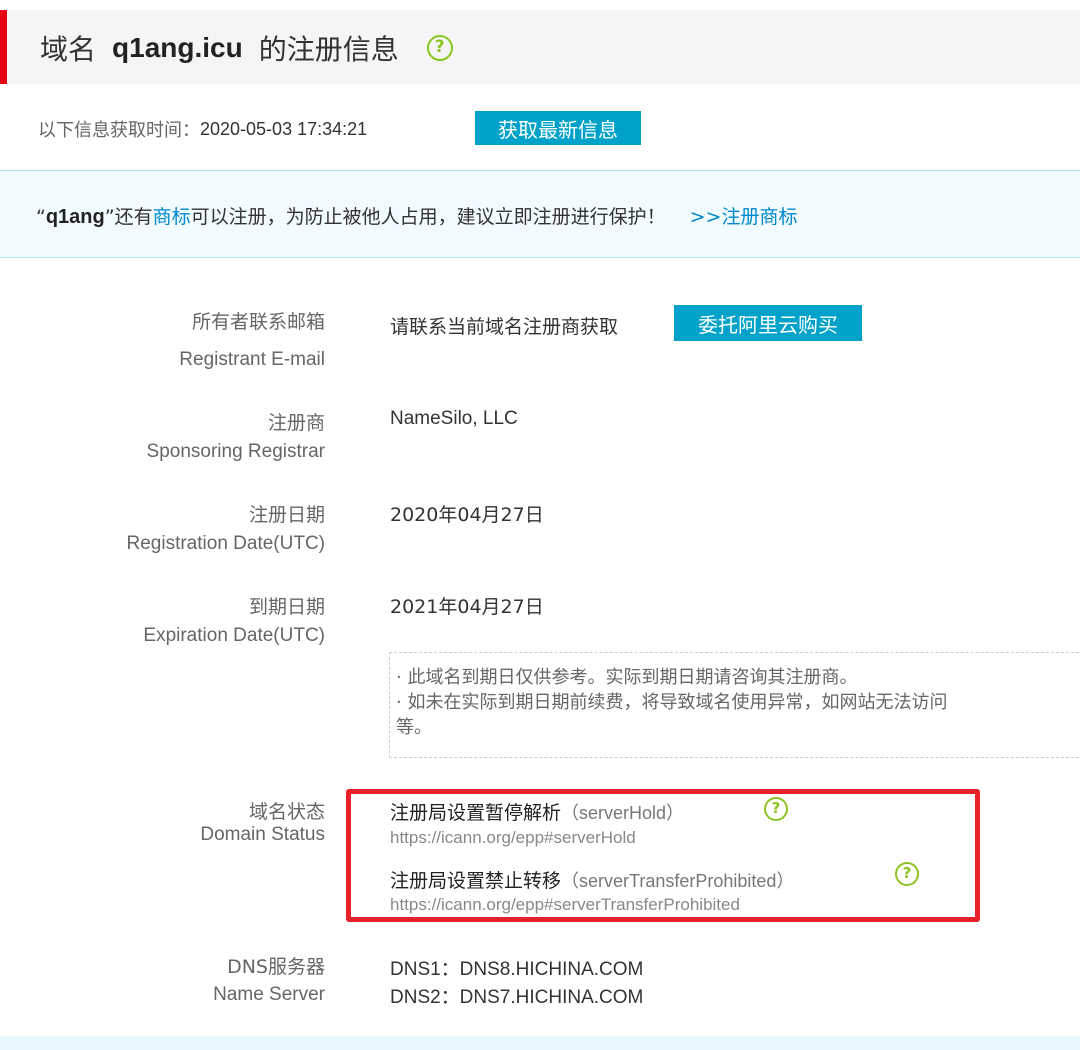 This screenshot has height=1050, width=1080. Describe the element at coordinates (296, 423) in the screenshot. I see `registrar-label-cn: 注册商` at that location.